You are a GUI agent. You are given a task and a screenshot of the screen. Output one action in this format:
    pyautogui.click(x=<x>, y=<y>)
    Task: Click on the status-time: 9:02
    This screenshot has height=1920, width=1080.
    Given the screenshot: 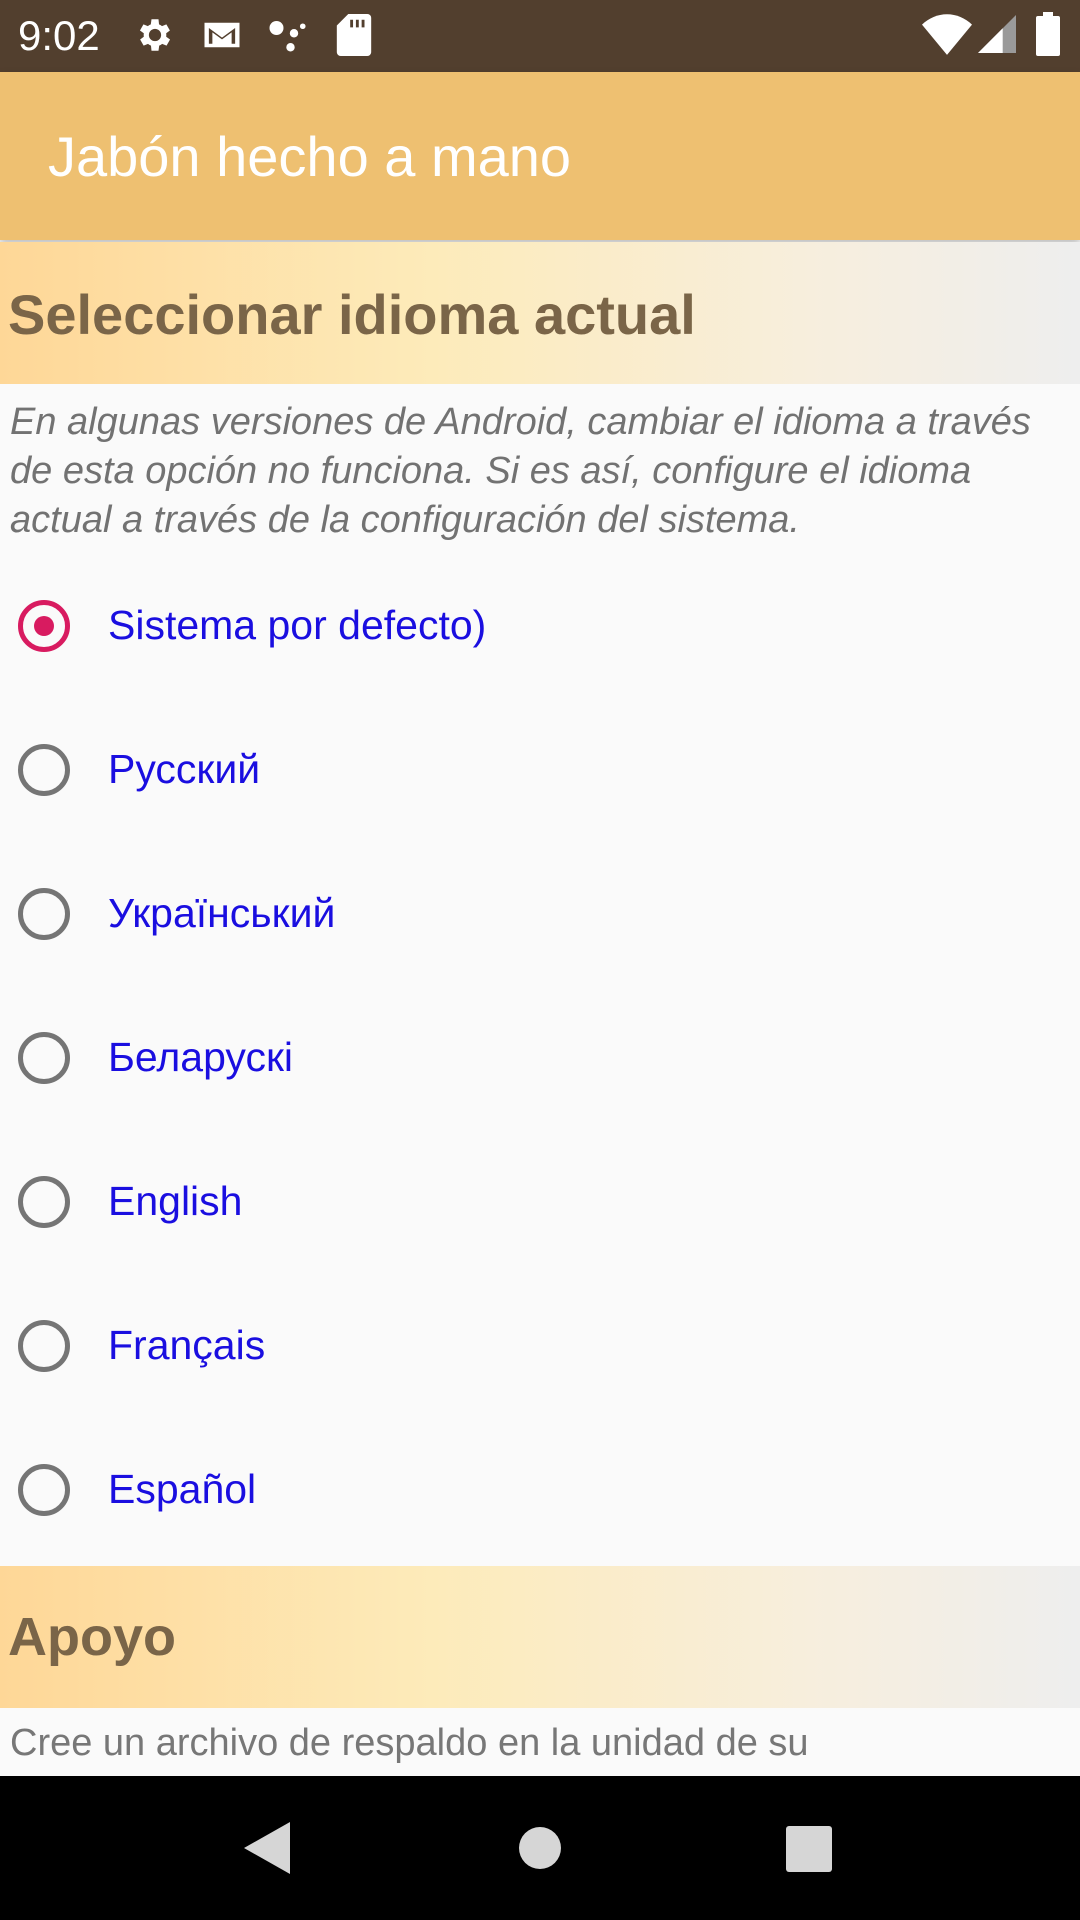 What is the action you would take?
    pyautogui.click(x=59, y=35)
    